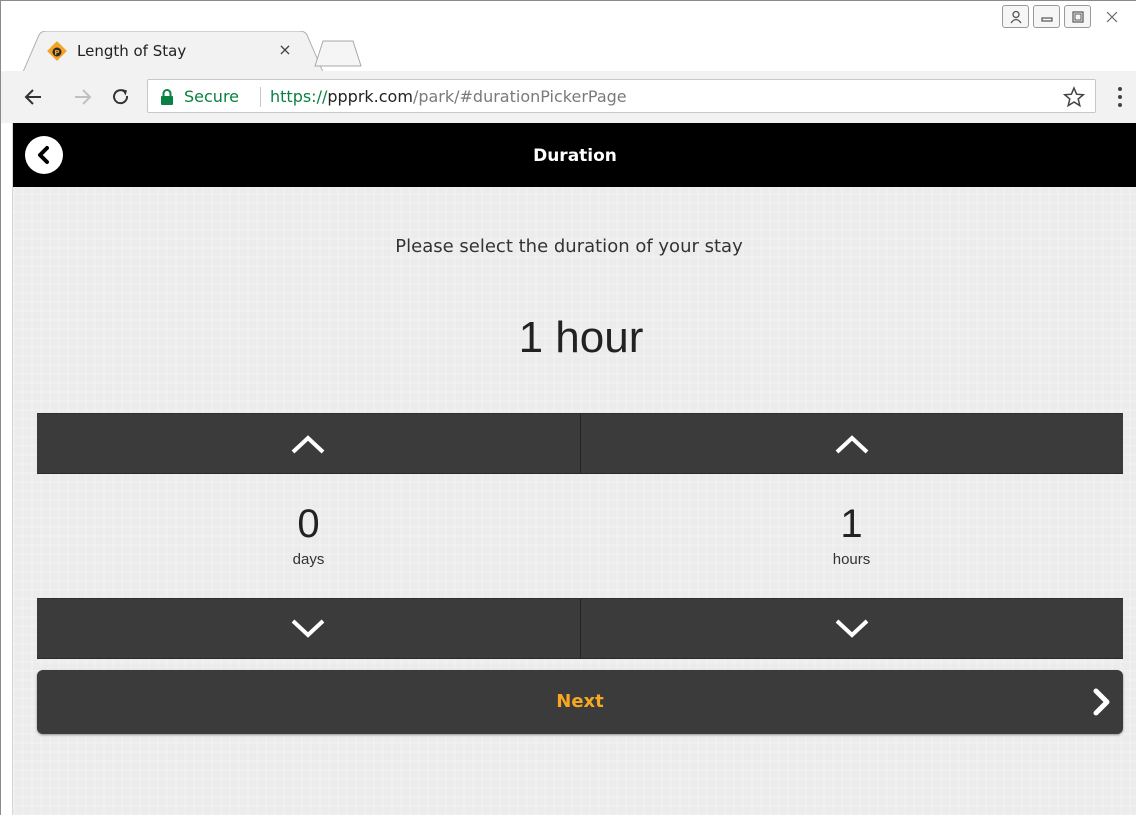 The image size is (1136, 815). What do you see at coordinates (7, 469) in the screenshot?
I see `window-left-frame` at bounding box center [7, 469].